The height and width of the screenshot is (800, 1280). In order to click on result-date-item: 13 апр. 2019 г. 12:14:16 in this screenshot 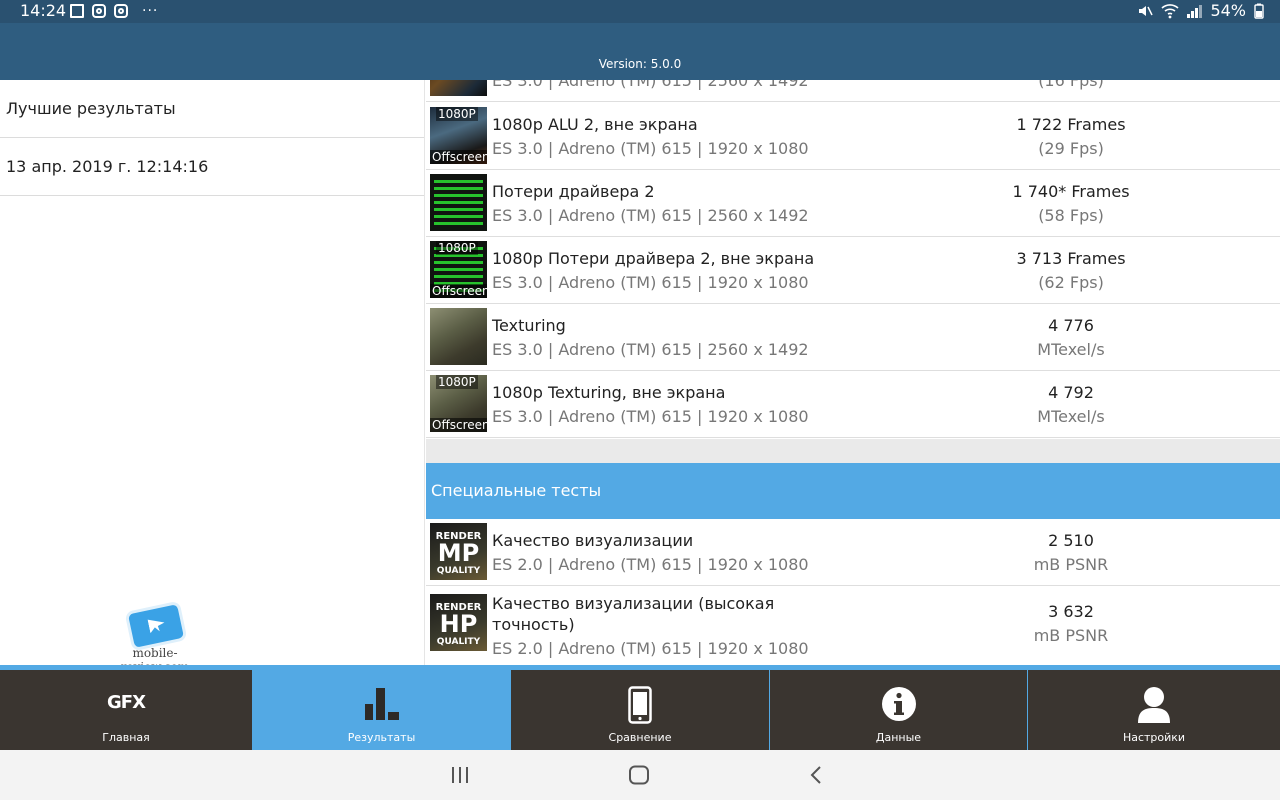, I will do `click(212, 167)`.